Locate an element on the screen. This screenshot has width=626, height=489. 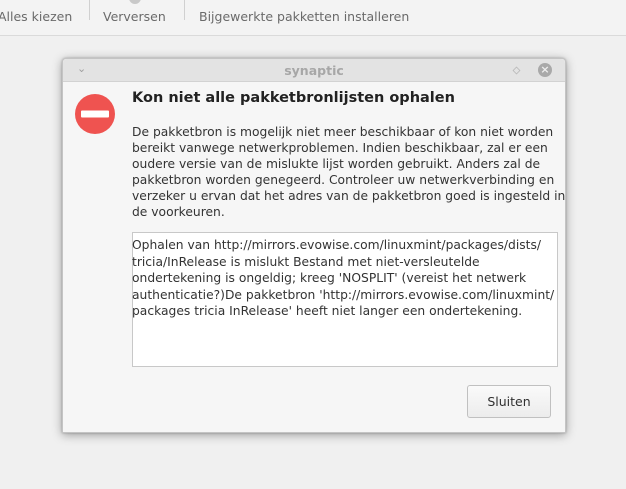
dialog-heading: Kon niet alle pakketbronlijsten ophalen is located at coordinates (293, 98).